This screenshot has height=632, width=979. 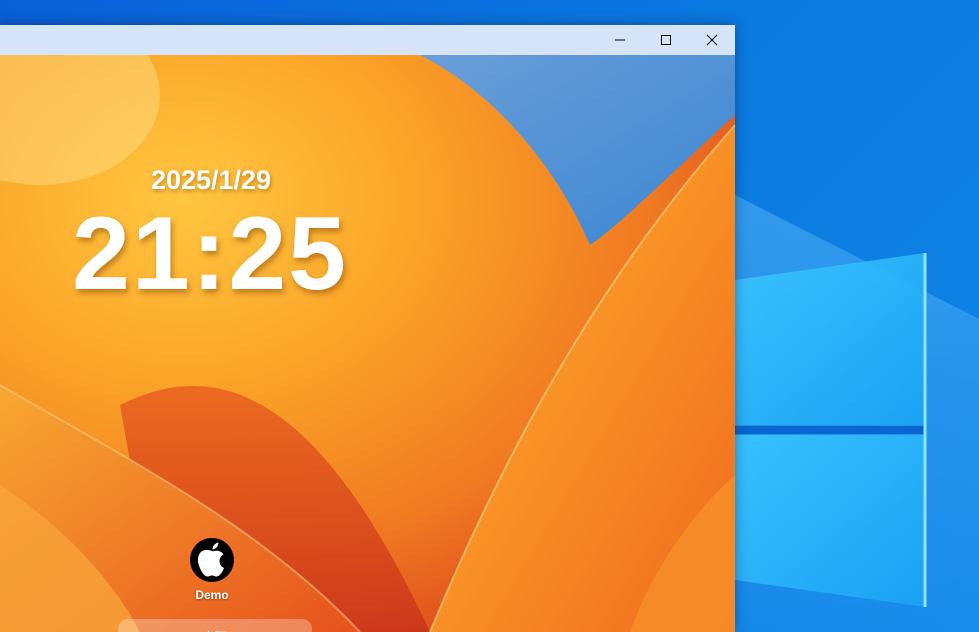 I want to click on maximize-icon, so click(x=666, y=40).